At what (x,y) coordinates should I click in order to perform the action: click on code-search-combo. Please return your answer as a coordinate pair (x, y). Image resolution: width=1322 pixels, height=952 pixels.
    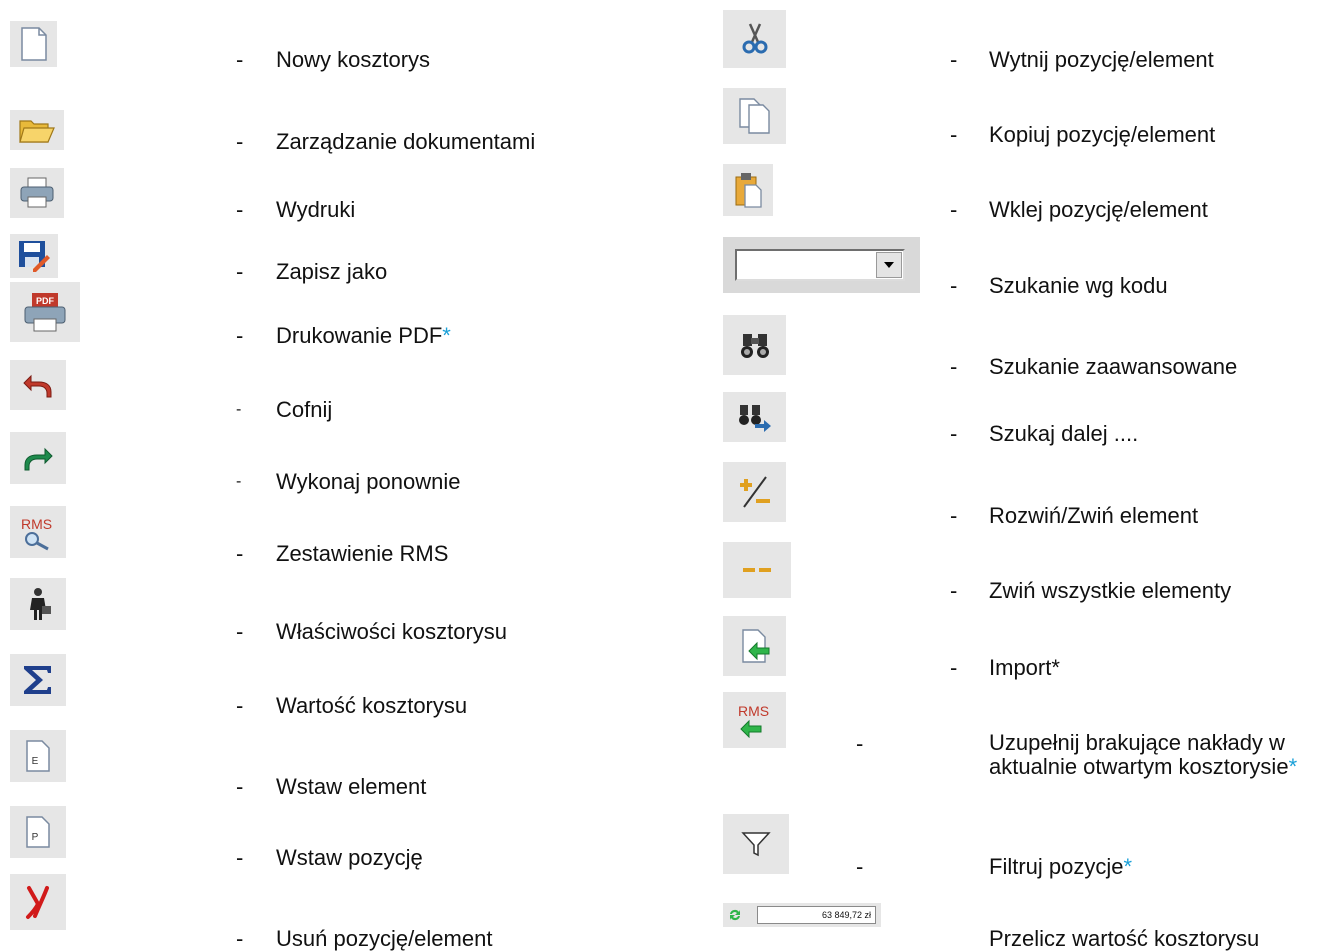
    Looking at the image, I should click on (821, 265).